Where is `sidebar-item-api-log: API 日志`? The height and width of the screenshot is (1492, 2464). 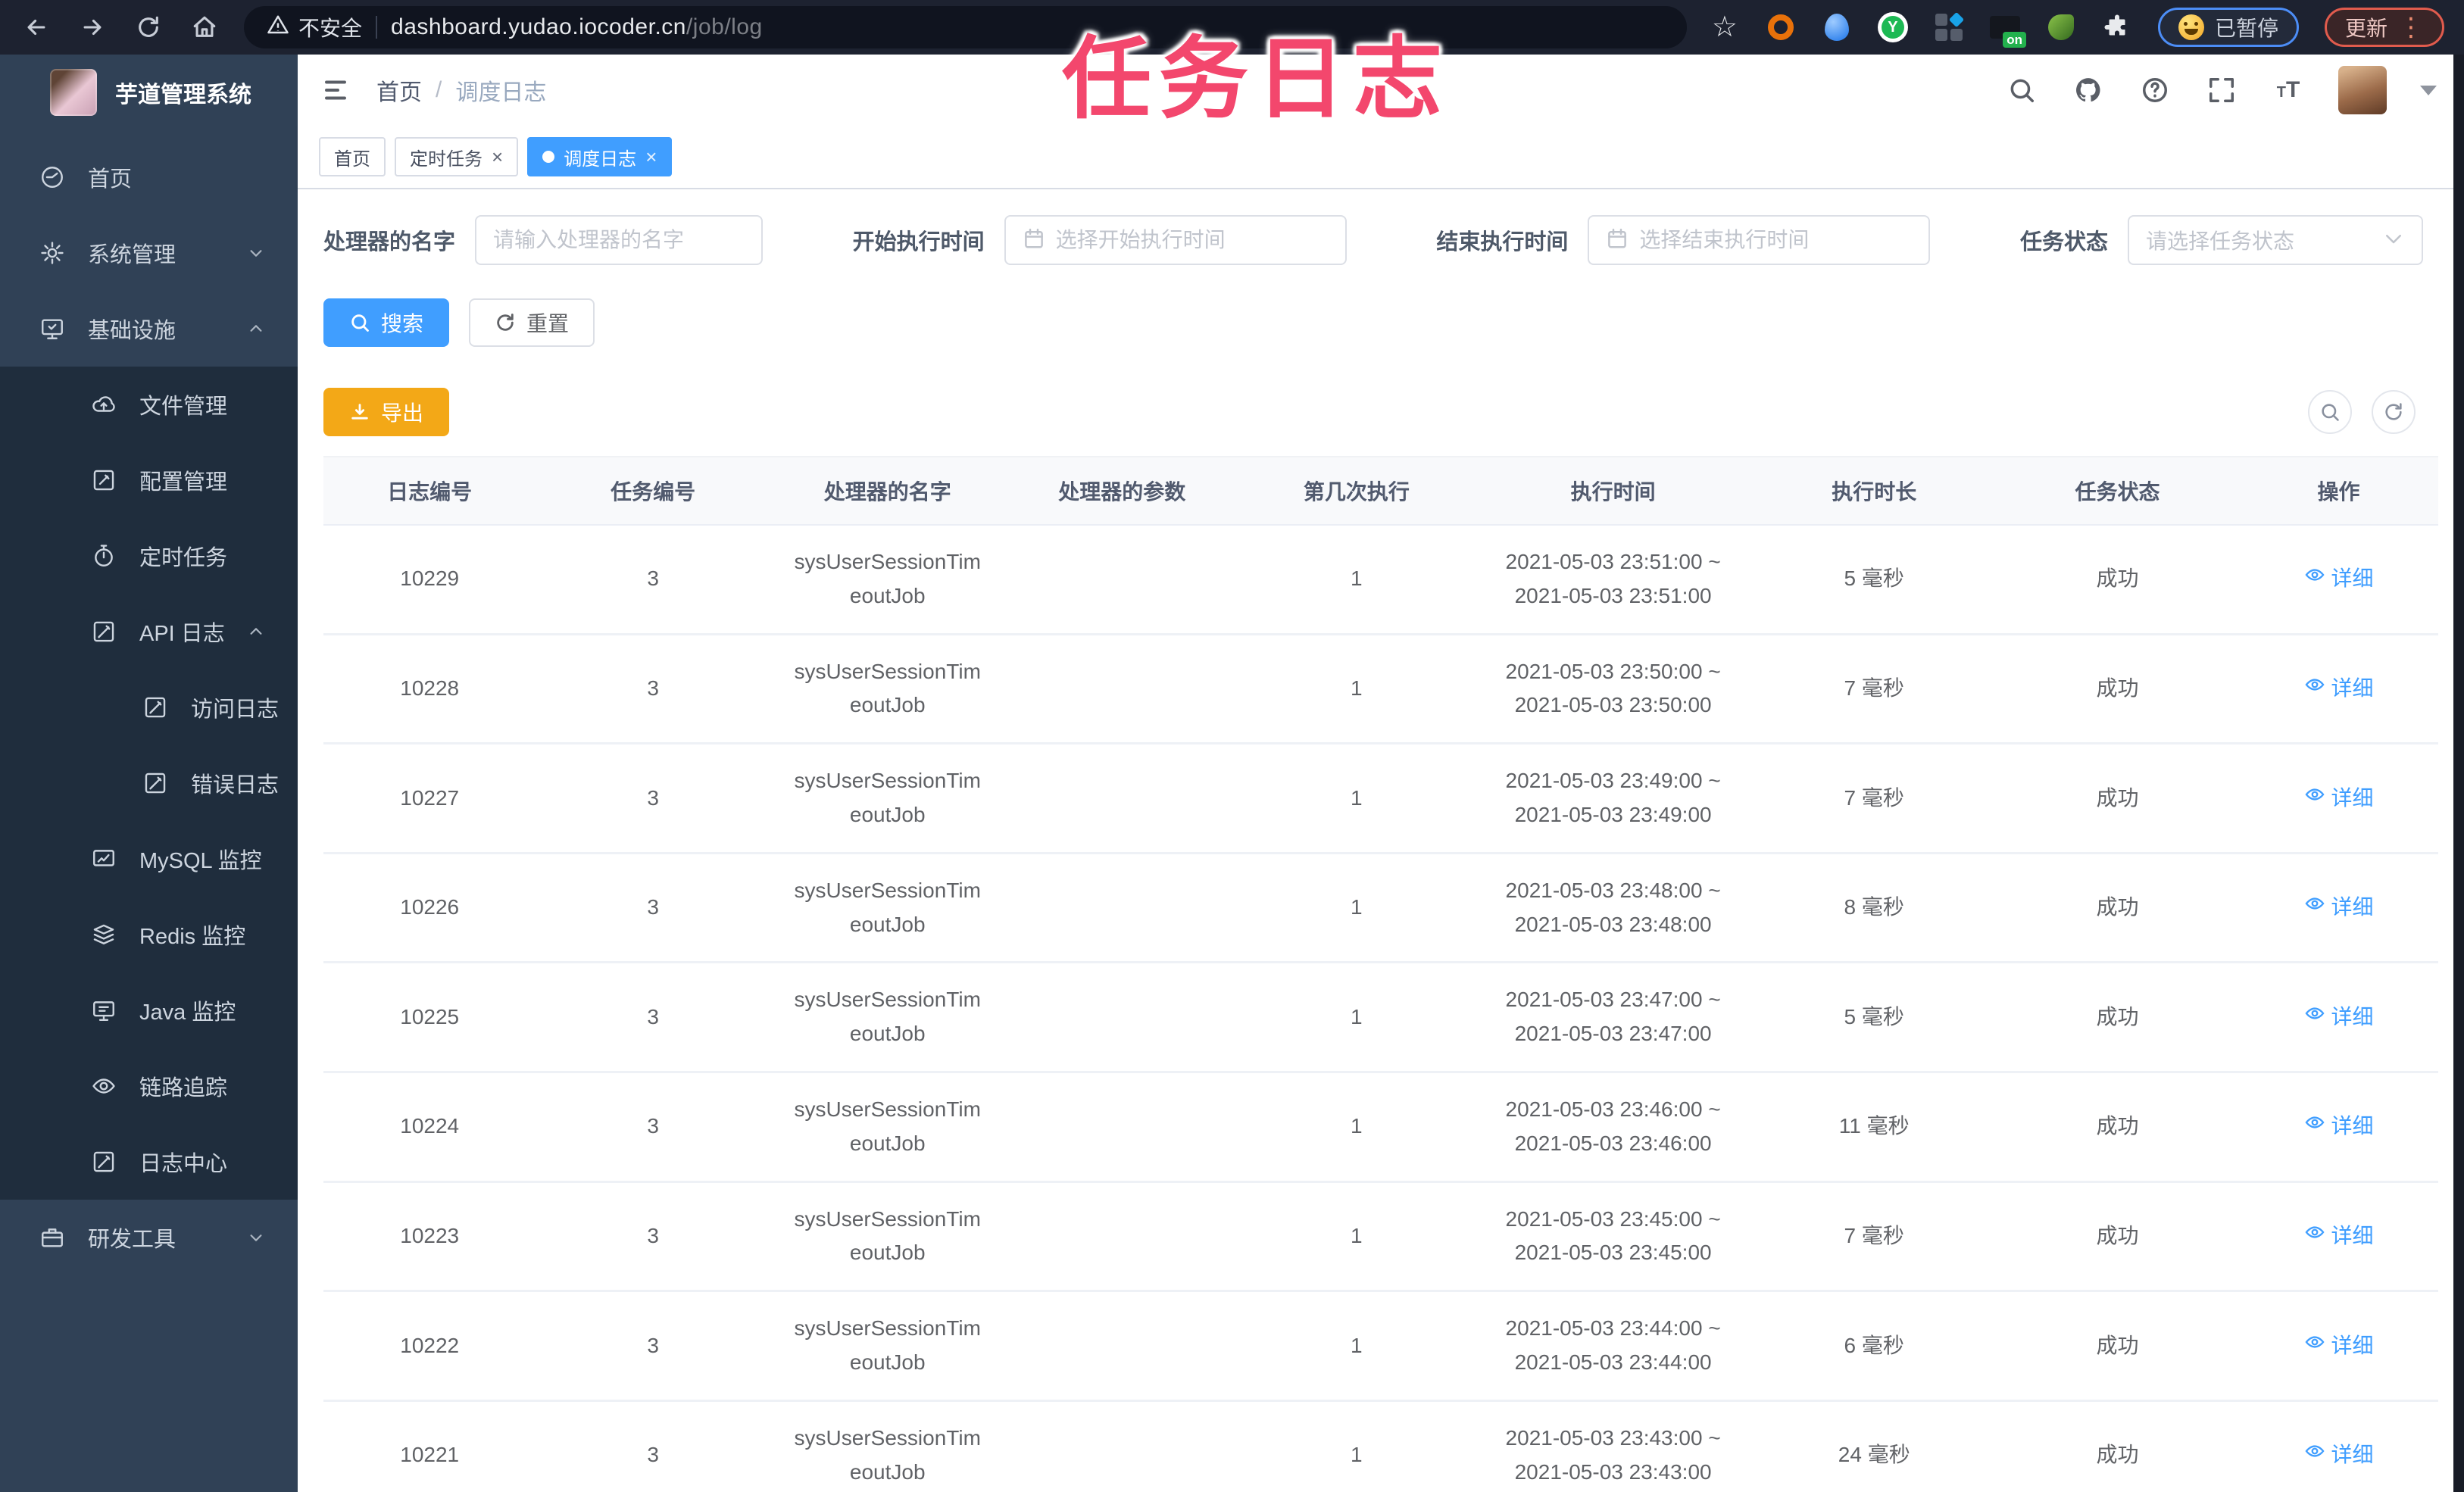 sidebar-item-api-log: API 日志 is located at coordinates (149, 632).